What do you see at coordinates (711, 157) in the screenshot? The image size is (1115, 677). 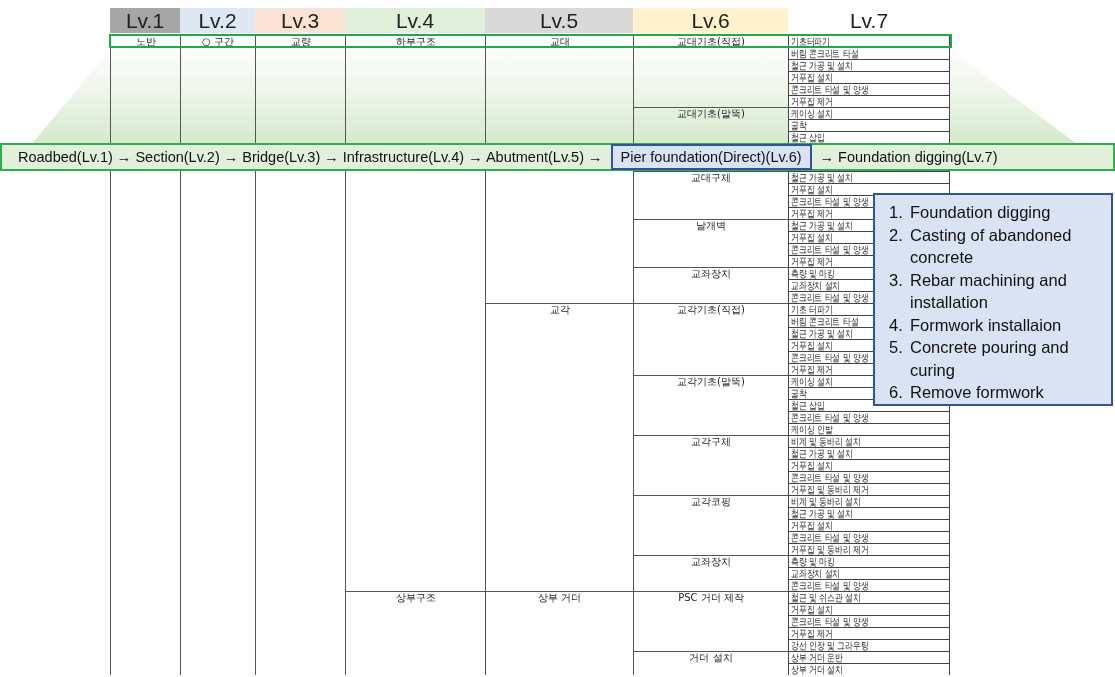 I see `highlighted-step: Pier foundation(Direct)(Lv.6)` at bounding box center [711, 157].